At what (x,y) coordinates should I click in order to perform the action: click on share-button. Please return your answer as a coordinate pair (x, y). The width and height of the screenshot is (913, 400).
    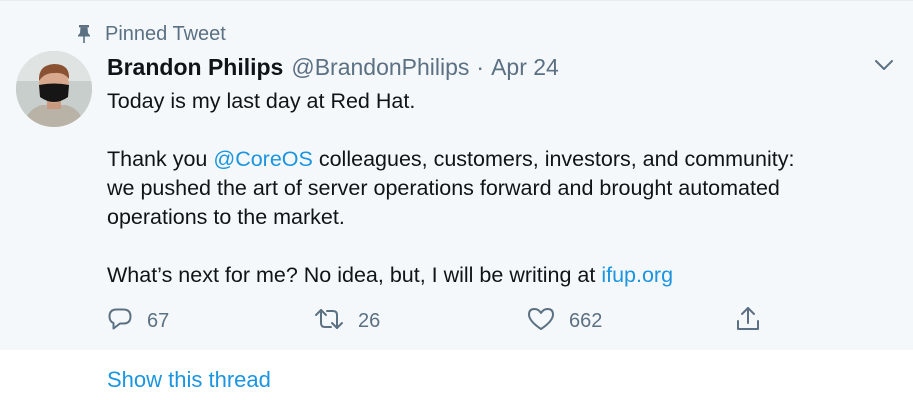
    Looking at the image, I should click on (748, 321).